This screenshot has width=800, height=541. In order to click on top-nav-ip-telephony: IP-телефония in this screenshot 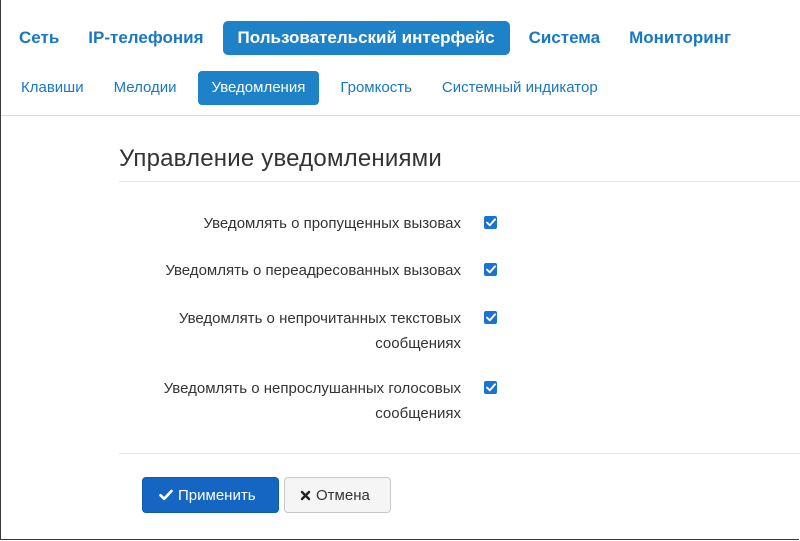, I will do `click(145, 38)`.